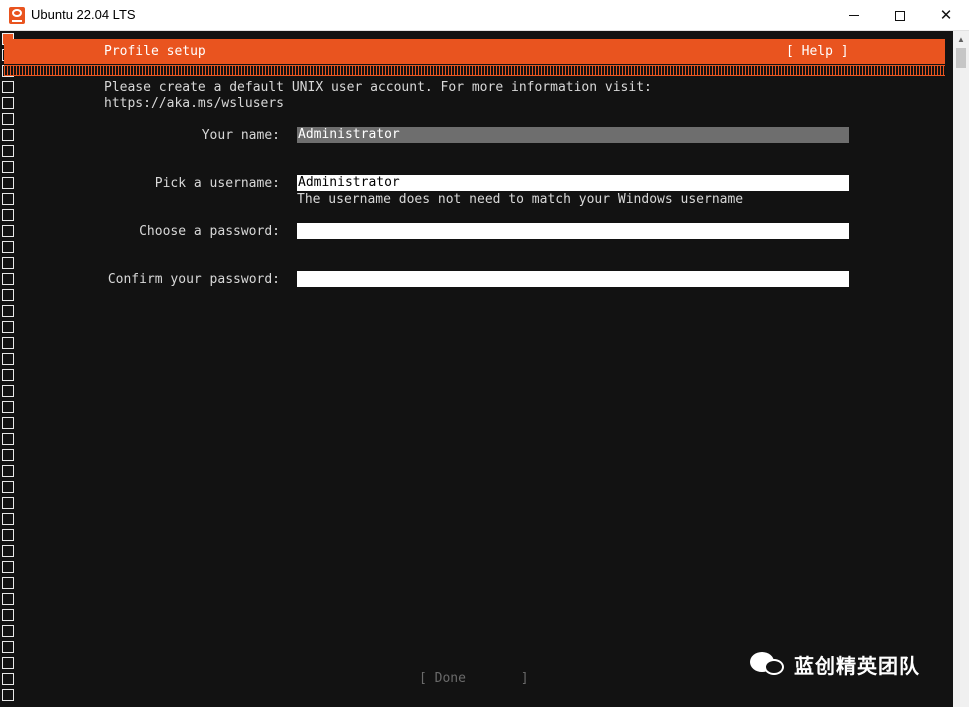 Image resolution: width=969 pixels, height=707 pixels. What do you see at coordinates (573, 231) in the screenshot?
I see `password-input` at bounding box center [573, 231].